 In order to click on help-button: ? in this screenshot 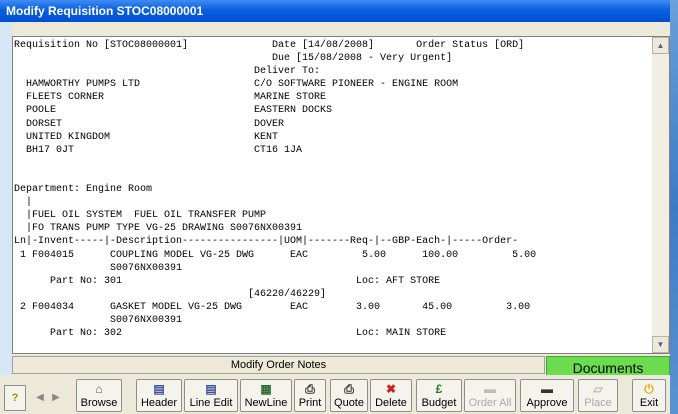, I will do `click(15, 398)`.